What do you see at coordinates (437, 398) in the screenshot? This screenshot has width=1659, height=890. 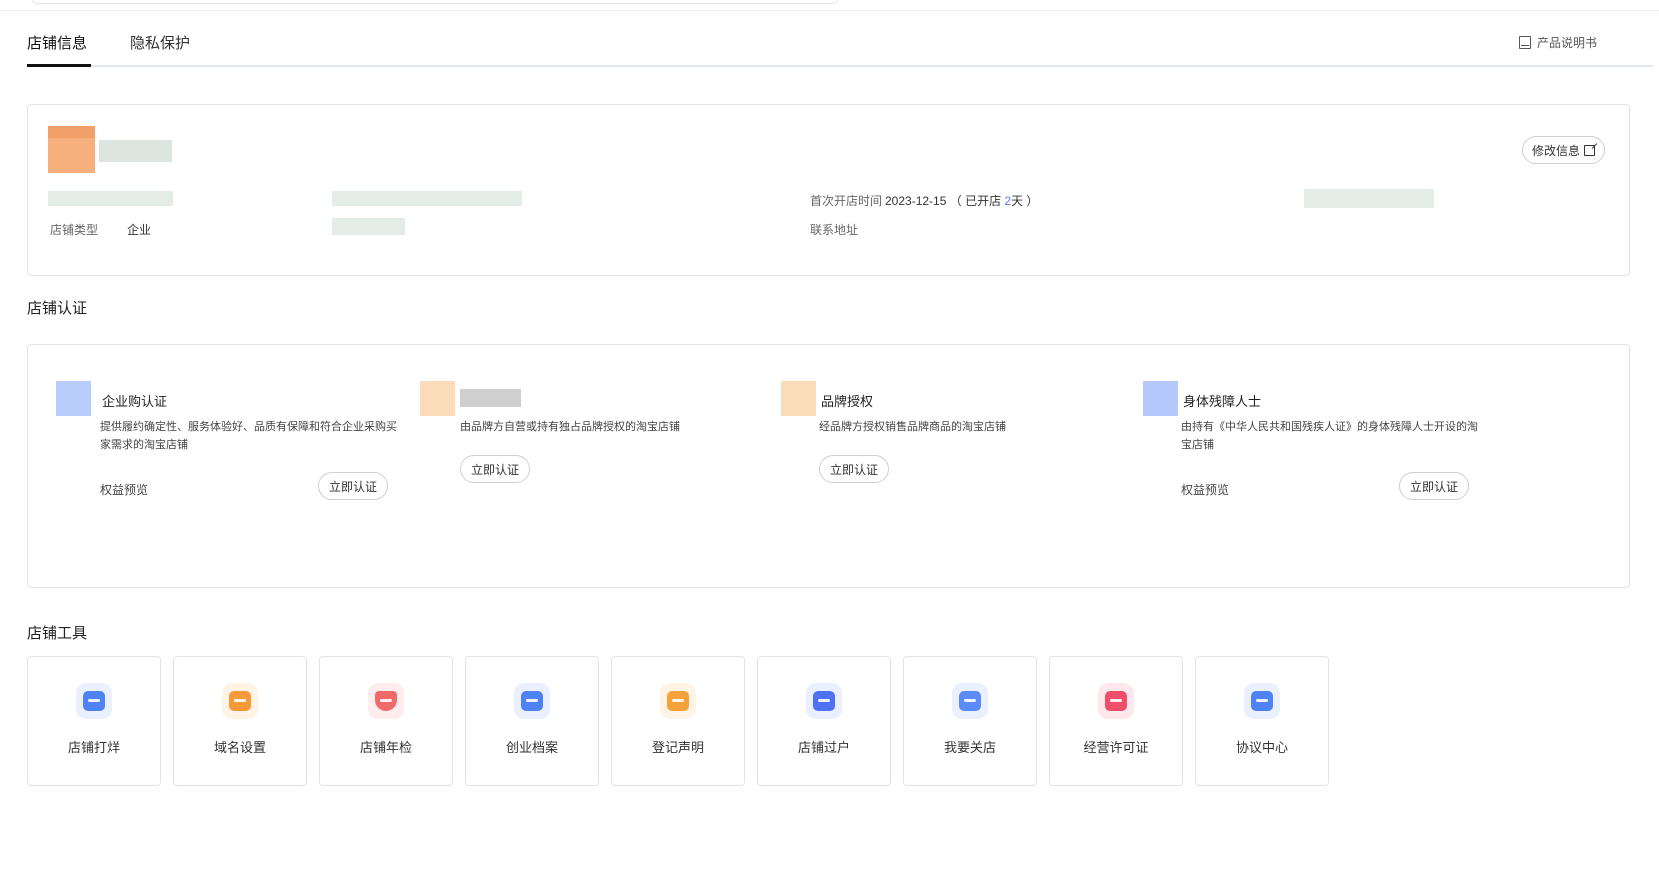 I see `brand-owner-cert-icon` at bounding box center [437, 398].